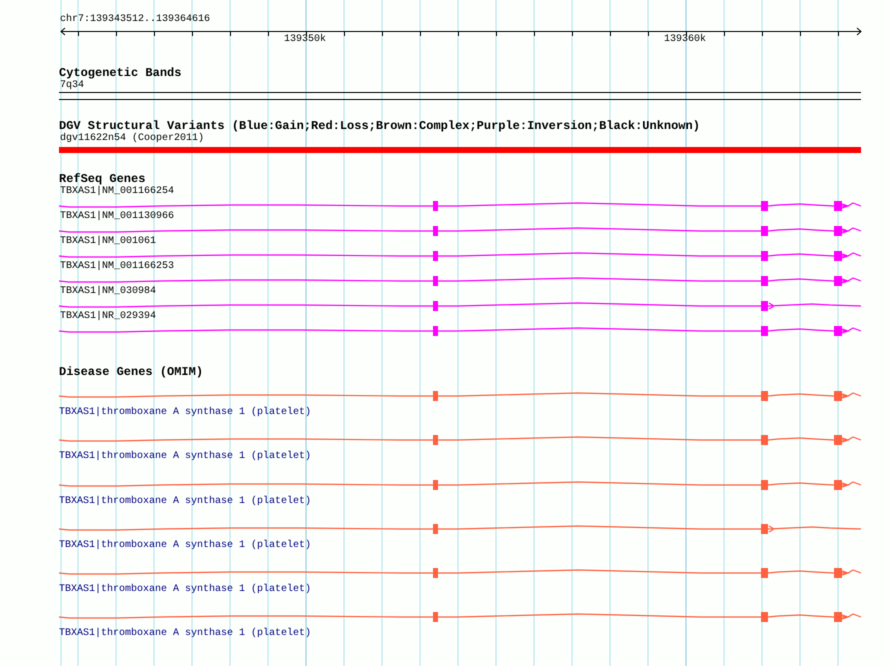 The width and height of the screenshot is (890, 666). Describe the element at coordinates (72, 86) in the screenshot. I see `band-label: 7q34` at that location.